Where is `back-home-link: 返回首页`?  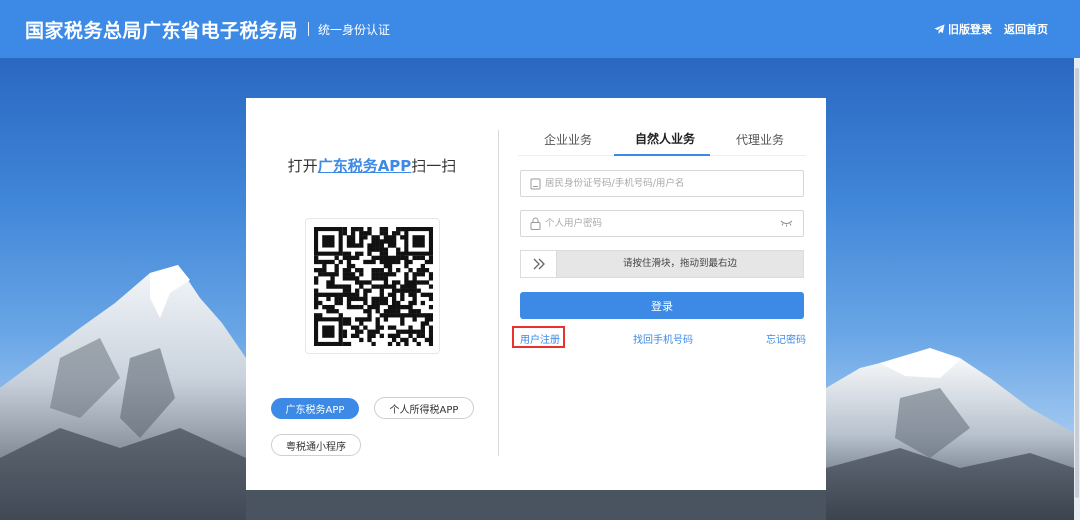 back-home-link: 返回首页 is located at coordinates (1026, 29).